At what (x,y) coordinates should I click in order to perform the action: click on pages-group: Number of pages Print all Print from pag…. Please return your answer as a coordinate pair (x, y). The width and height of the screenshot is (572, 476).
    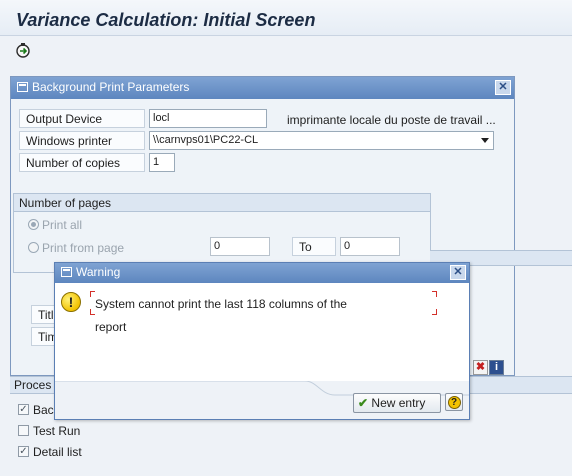
    Looking at the image, I should click on (222, 233).